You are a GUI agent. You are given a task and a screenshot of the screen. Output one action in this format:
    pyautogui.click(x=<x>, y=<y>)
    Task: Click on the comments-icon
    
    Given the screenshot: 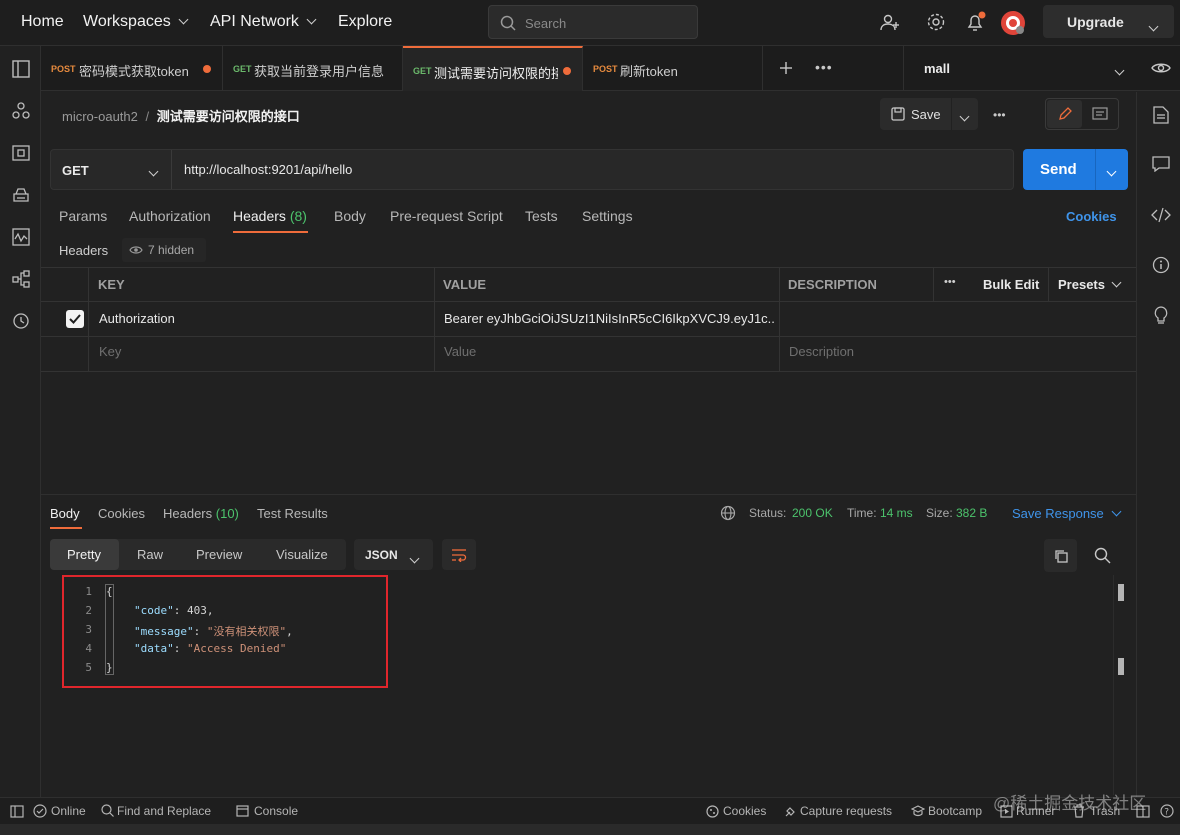 What is the action you would take?
    pyautogui.click(x=1161, y=164)
    